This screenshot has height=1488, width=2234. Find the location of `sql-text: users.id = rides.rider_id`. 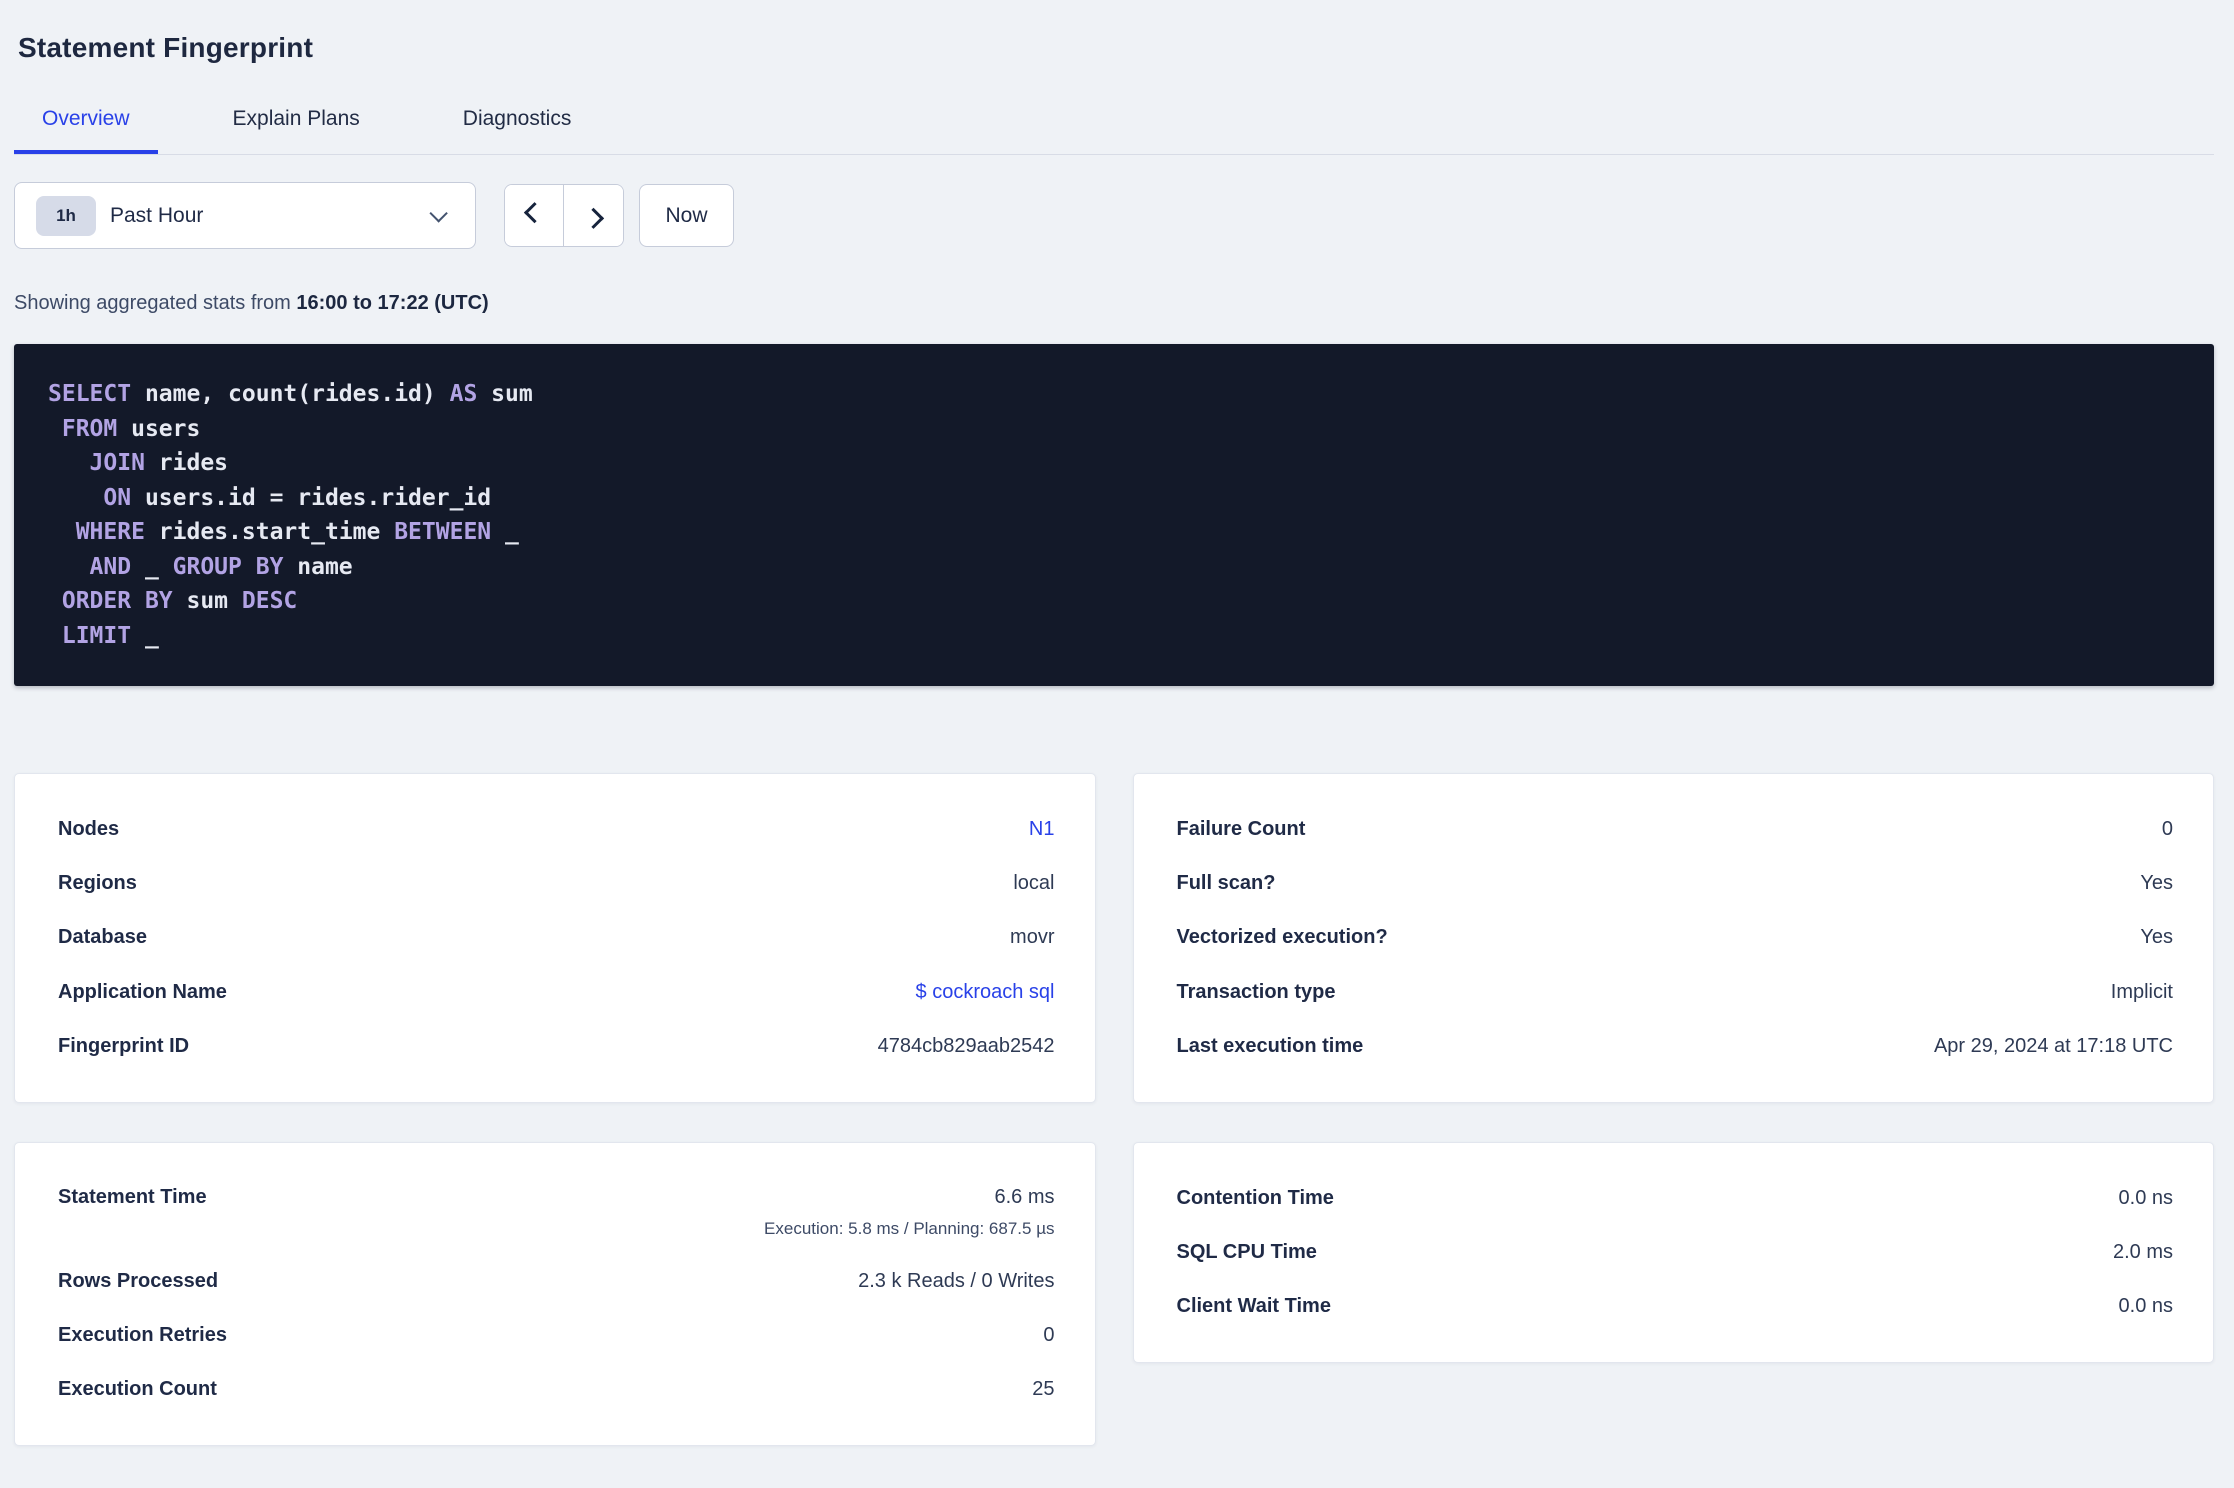

sql-text: users.id = rides.rider_id is located at coordinates (311, 497).